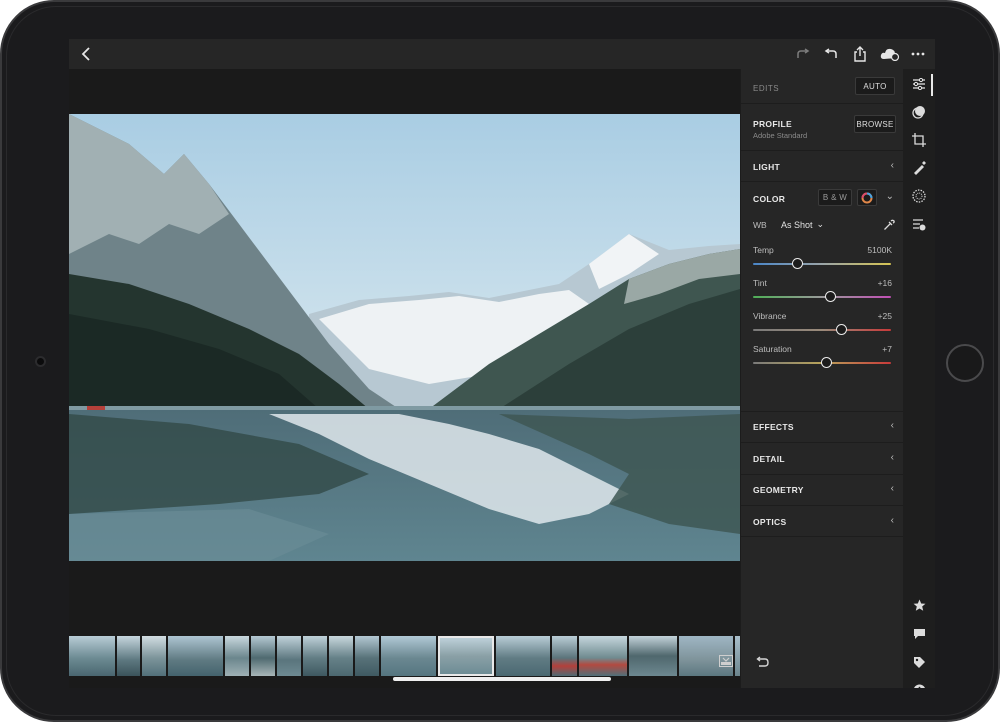 The image size is (1000, 722). Describe the element at coordinates (769, 199) in the screenshot. I see `color-title: COLOR` at that location.